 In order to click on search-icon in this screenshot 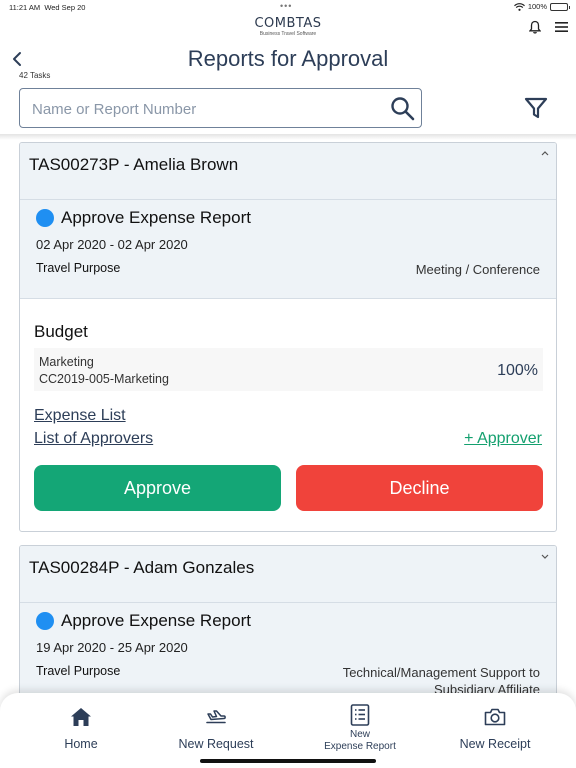, I will do `click(403, 109)`.